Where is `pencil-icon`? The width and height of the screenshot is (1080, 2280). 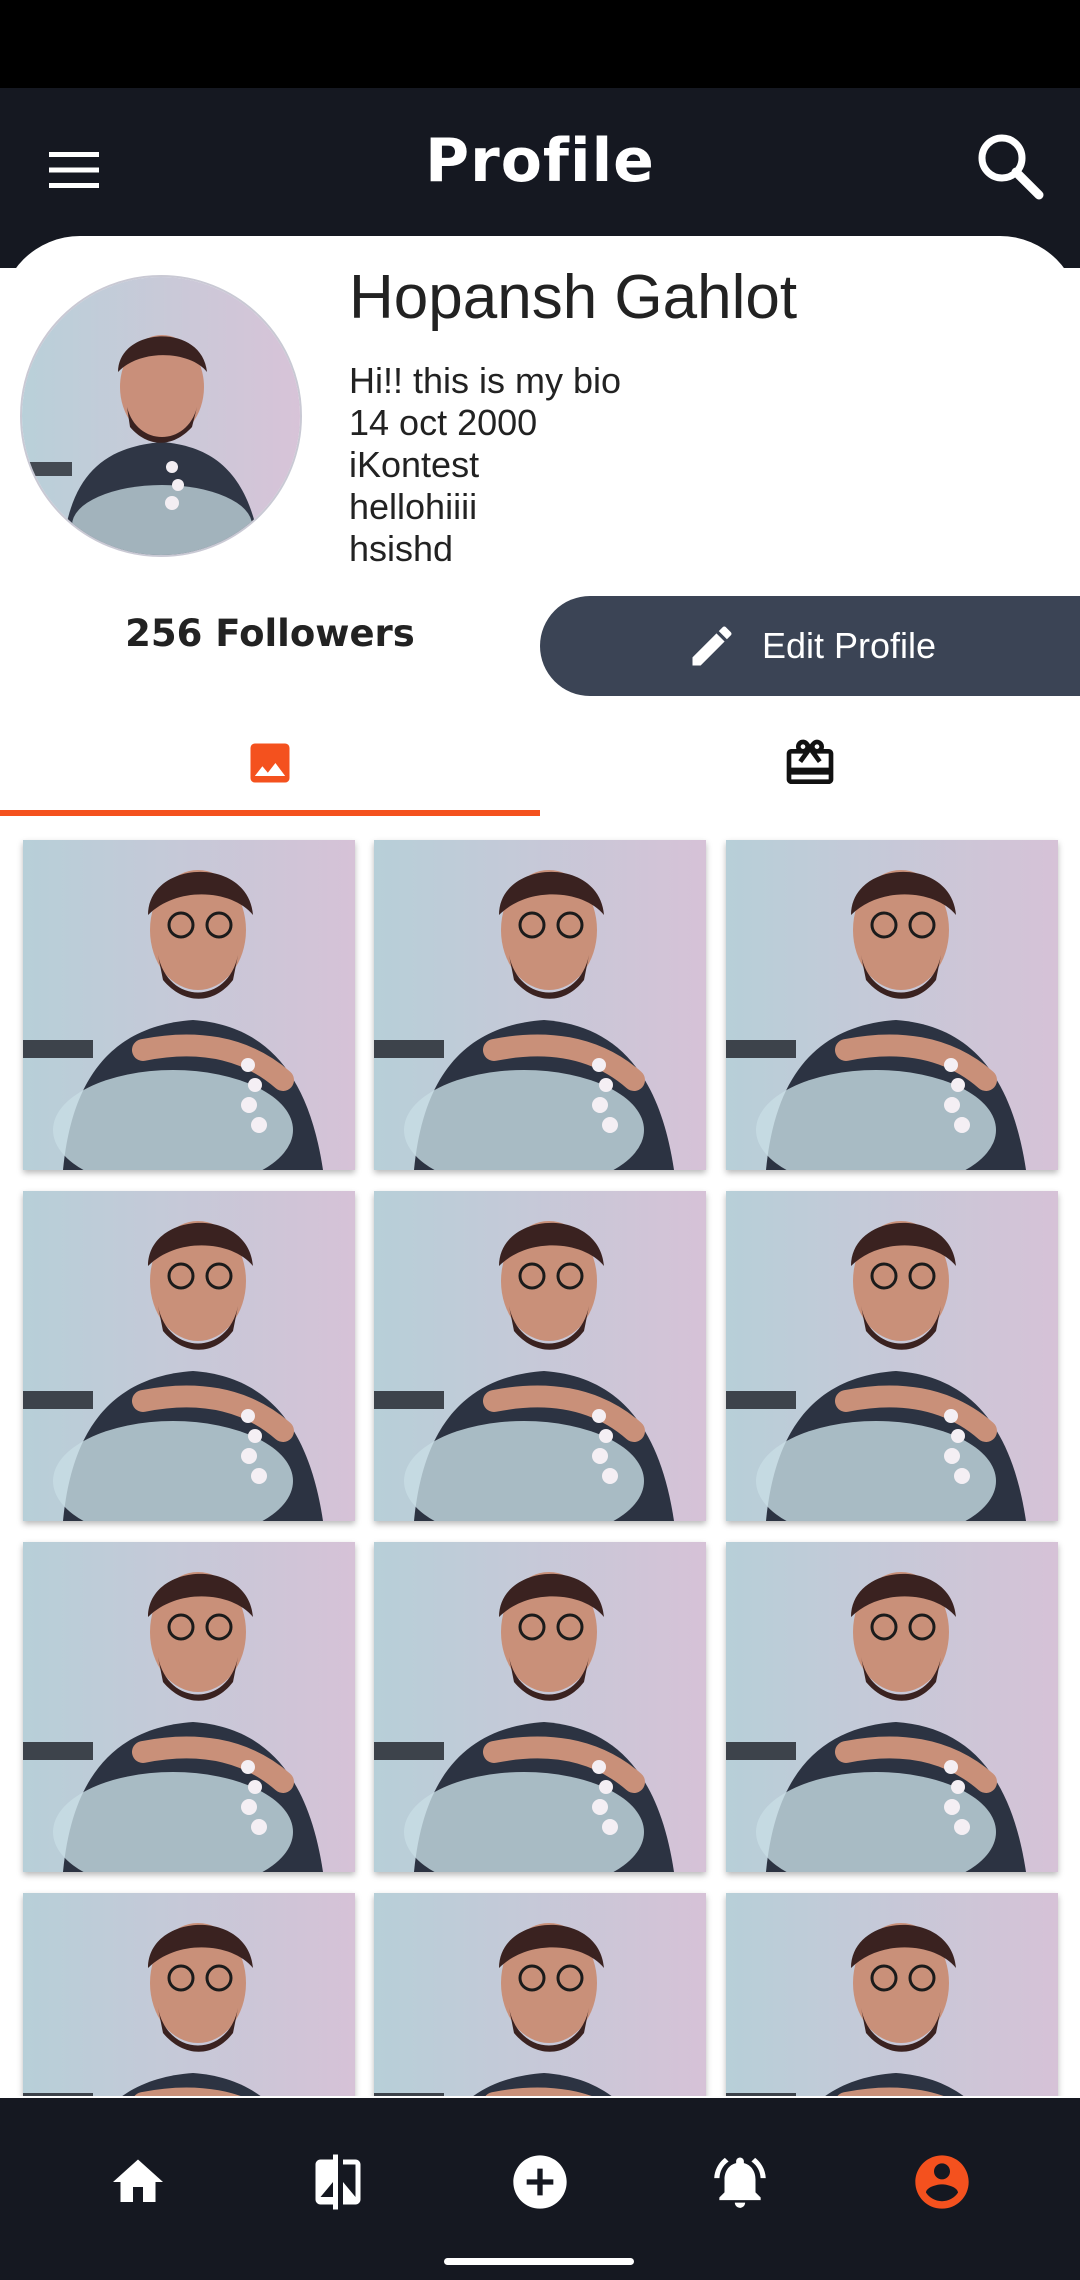
pencil-icon is located at coordinates (712, 646).